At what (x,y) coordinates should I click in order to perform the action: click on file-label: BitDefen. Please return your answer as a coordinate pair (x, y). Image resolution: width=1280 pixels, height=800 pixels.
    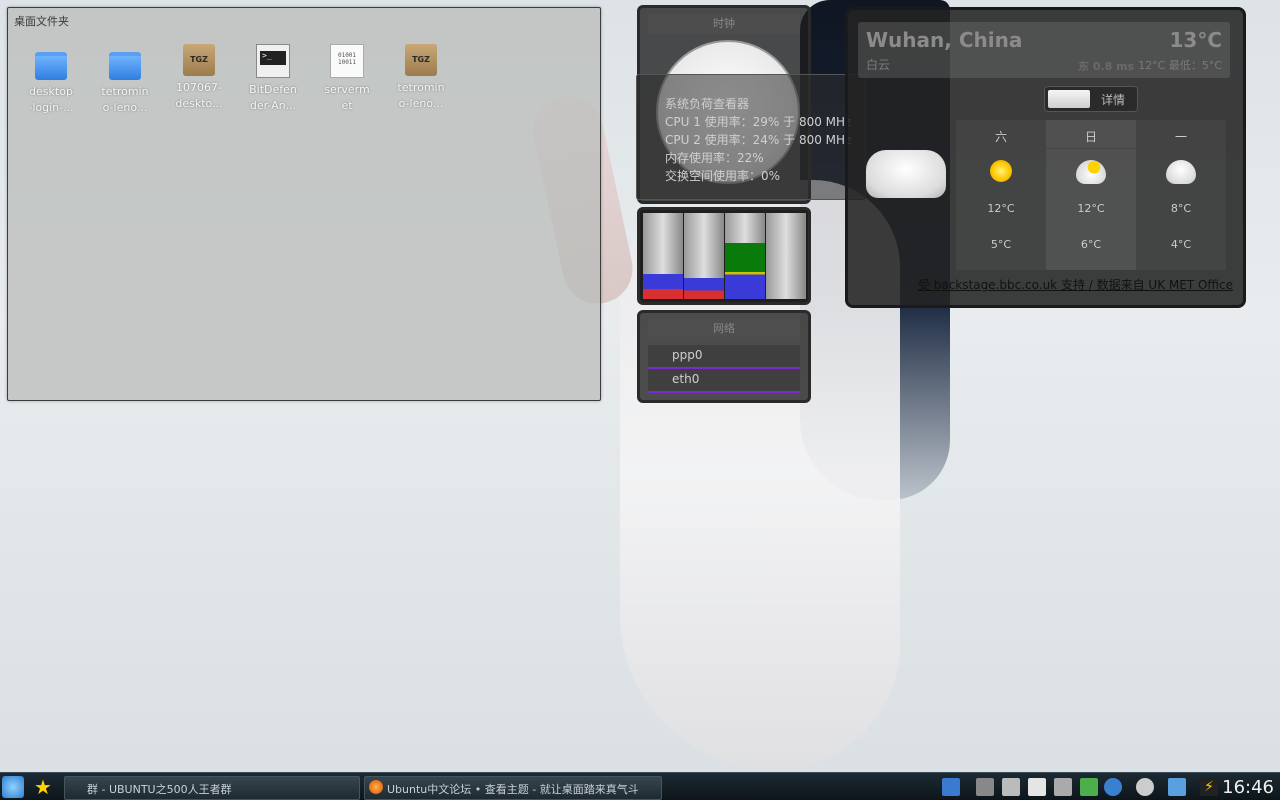
    Looking at the image, I should click on (273, 89).